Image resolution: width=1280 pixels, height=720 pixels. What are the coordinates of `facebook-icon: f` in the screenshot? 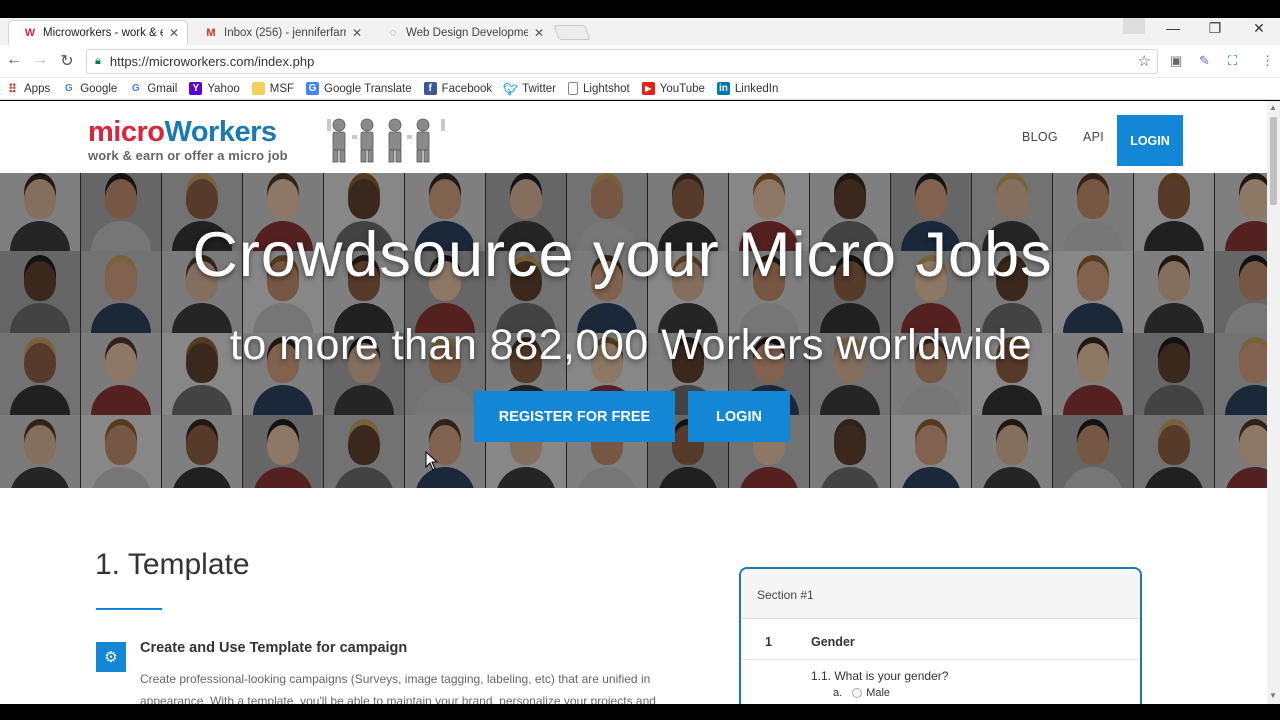 It's located at (430, 88).